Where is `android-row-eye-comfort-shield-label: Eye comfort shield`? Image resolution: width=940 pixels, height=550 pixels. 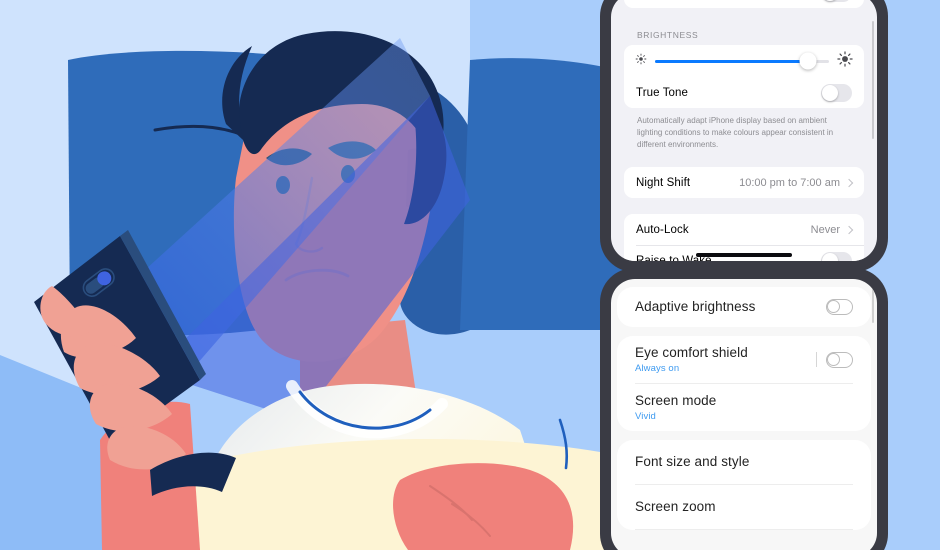
android-row-eye-comfort-shield-label: Eye comfort shield is located at coordinates (691, 352).